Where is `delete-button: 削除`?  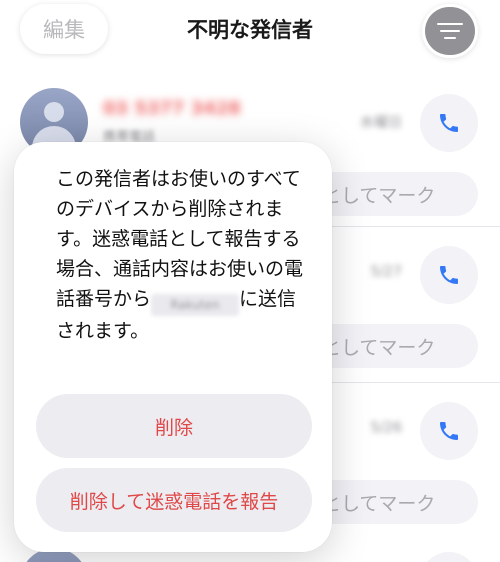 delete-button: 削除 is located at coordinates (174, 426).